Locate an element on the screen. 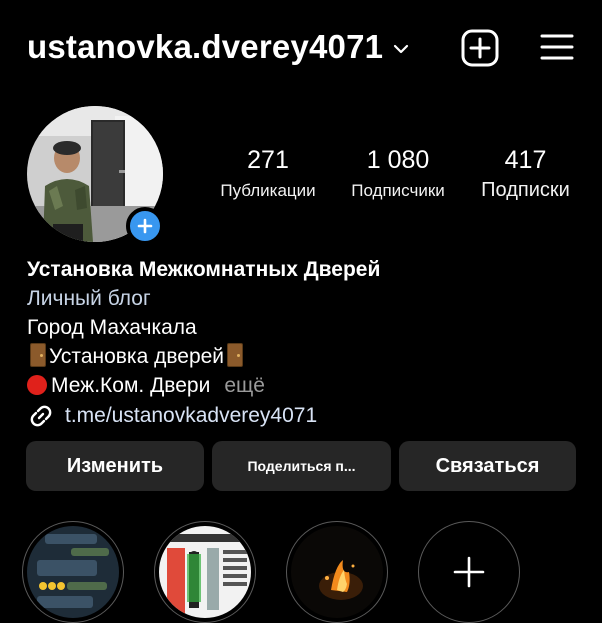 This screenshot has width=602, height=623. new-post-icon is located at coordinates (480, 48).